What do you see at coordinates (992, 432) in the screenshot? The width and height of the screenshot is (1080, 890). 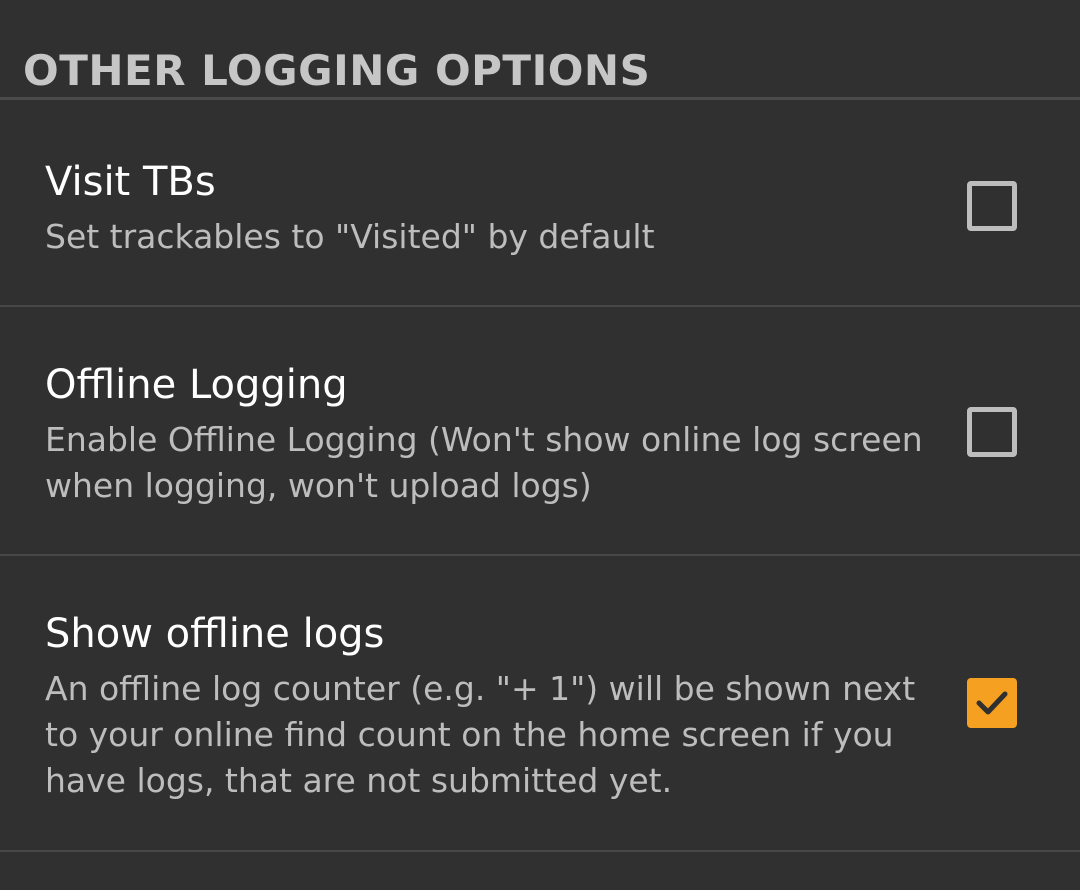 I see `offline-logging-checkbox` at bounding box center [992, 432].